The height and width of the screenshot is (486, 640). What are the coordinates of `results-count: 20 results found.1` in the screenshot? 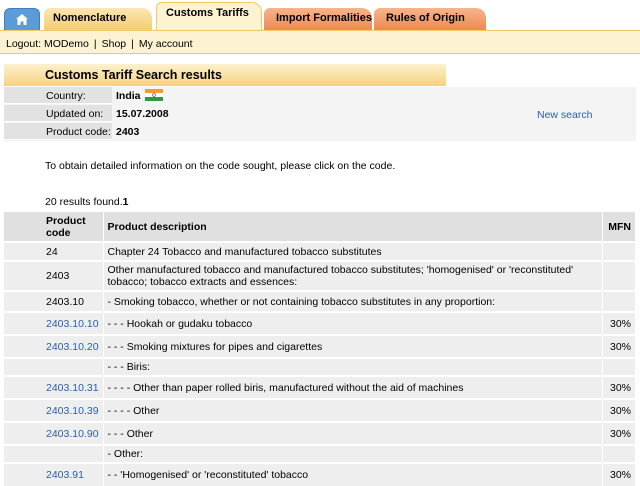 It's located at (86, 202).